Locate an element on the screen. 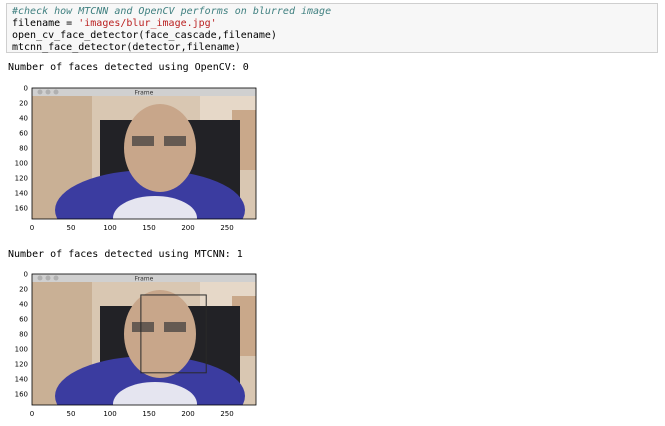  y-axis-opencv: 0 20 40 60 80 100 120 140 160 is located at coordinates (21, 149).